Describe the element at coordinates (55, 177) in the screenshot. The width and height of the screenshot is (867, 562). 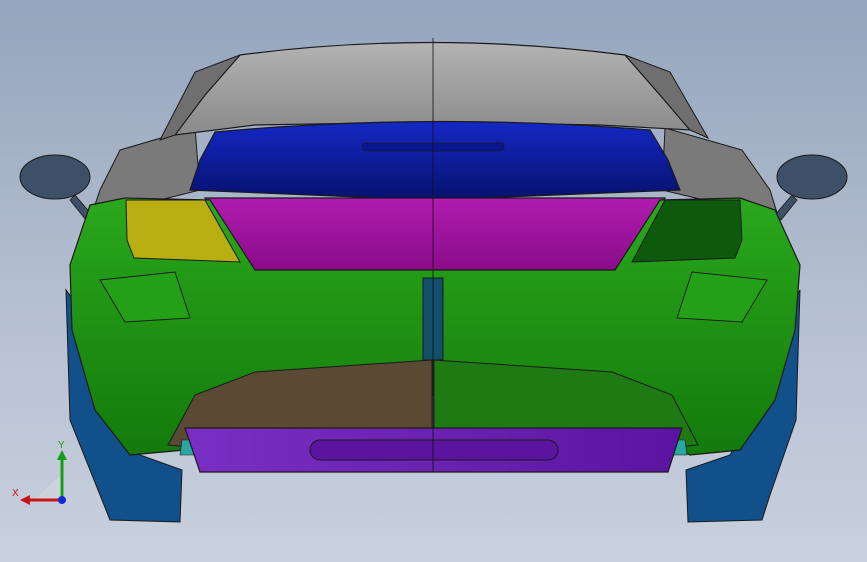
I see `left-side-mirror` at that location.